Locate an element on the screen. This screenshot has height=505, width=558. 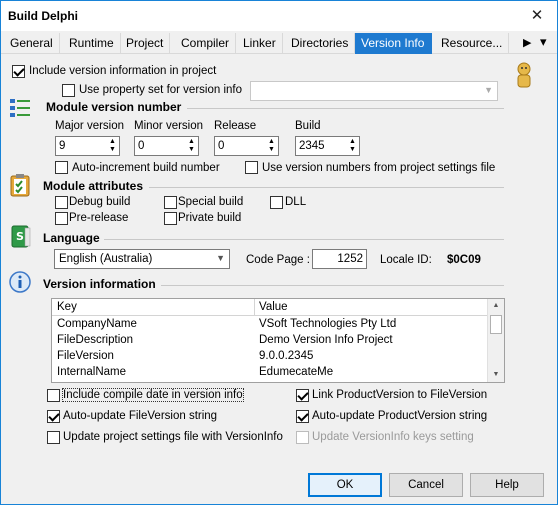
link-product-version-label: Link ProductVersion to FileVersion is located at coordinates (400, 395).